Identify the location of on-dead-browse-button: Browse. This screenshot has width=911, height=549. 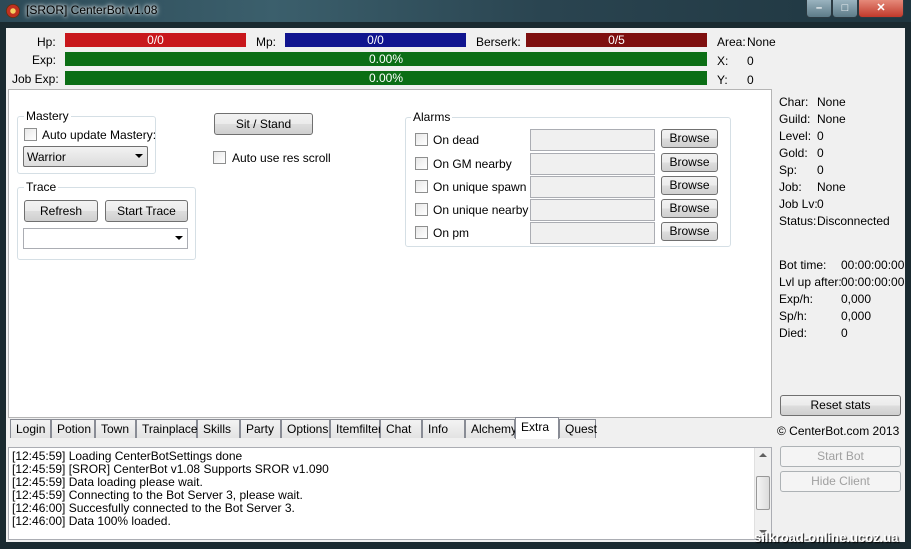
(689, 138).